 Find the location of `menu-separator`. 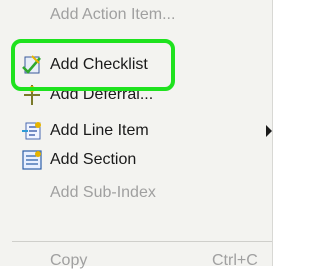

menu-separator is located at coordinates (142, 241).